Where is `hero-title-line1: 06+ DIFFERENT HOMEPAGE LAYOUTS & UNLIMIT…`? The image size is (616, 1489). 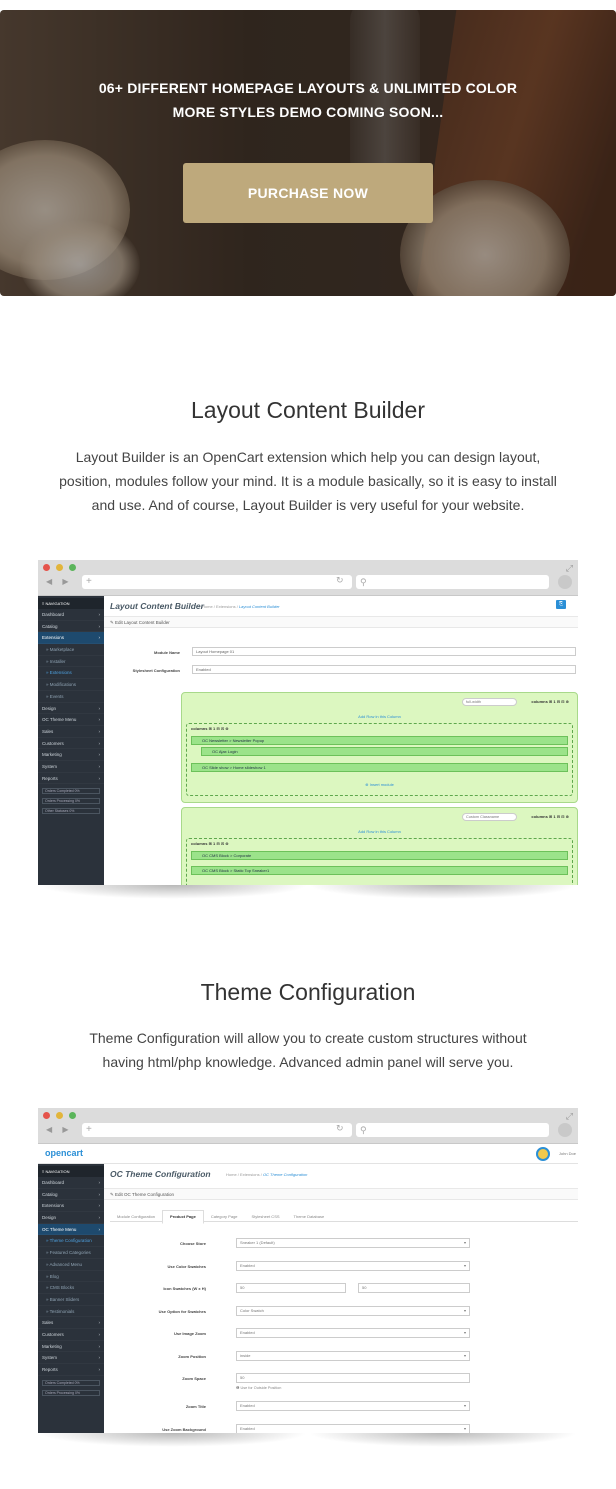 hero-title-line1: 06+ DIFFERENT HOMEPAGE LAYOUTS & UNLIMIT… is located at coordinates (308, 88).